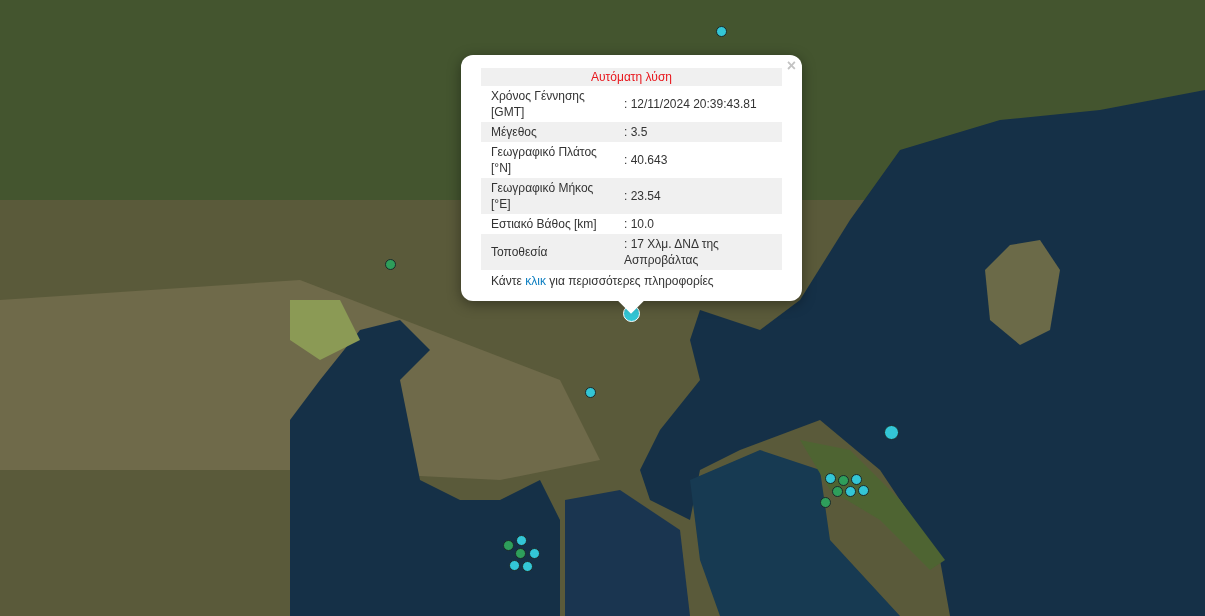 Image resolution: width=1205 pixels, height=616 pixels. Describe the element at coordinates (543, 196) in the screenshot. I see `field-label: Γεωγραφικό Μήκος [°E]` at that location.